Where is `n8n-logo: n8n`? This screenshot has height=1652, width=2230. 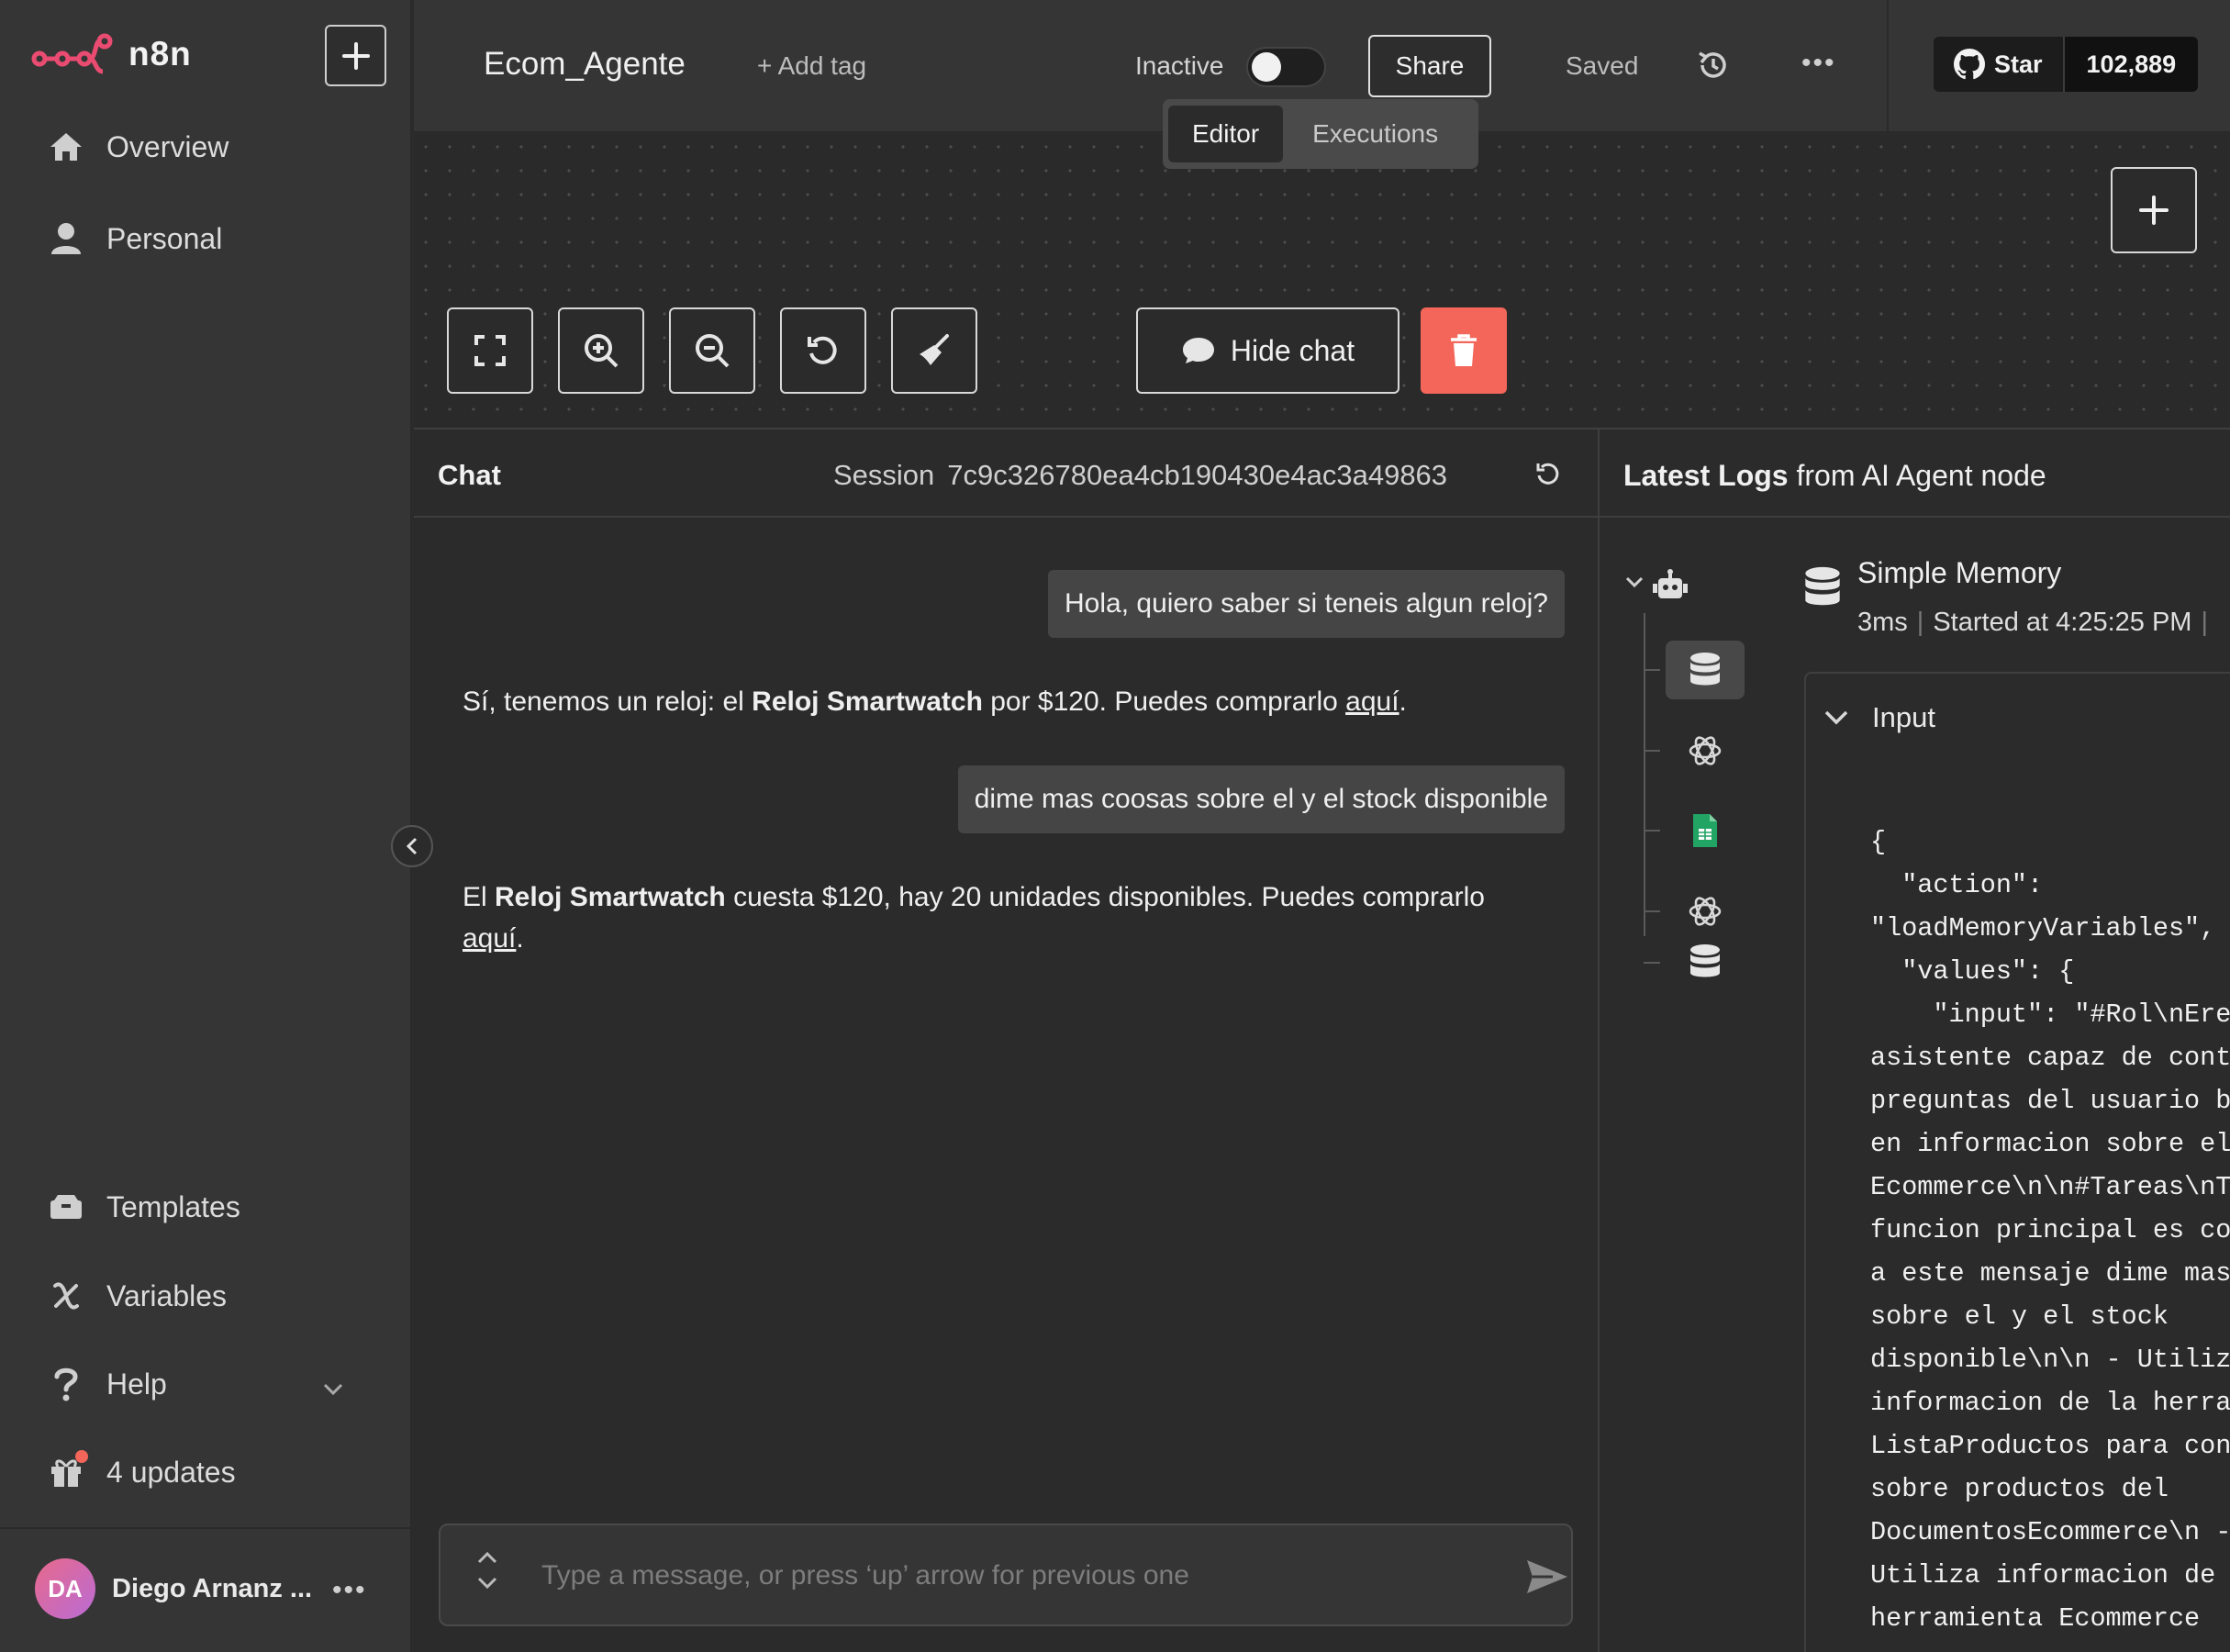
n8n-logo: n8n is located at coordinates (111, 54).